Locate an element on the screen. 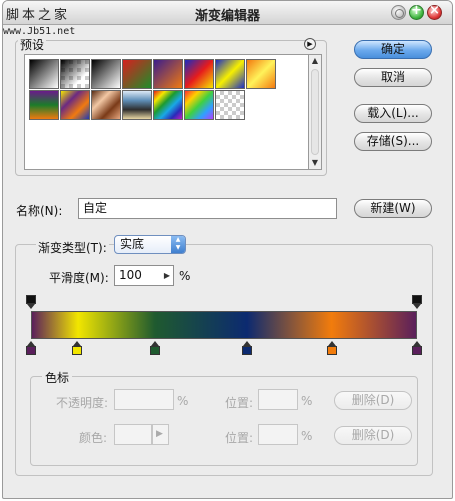  color-swatch is located at coordinates (133, 434).